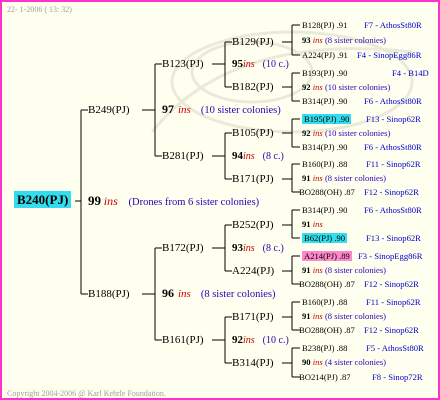 The width and height of the screenshot is (440, 400). Describe the element at coordinates (324, 73) in the screenshot. I see `leaf-top: B193(PJ) .90` at that location.